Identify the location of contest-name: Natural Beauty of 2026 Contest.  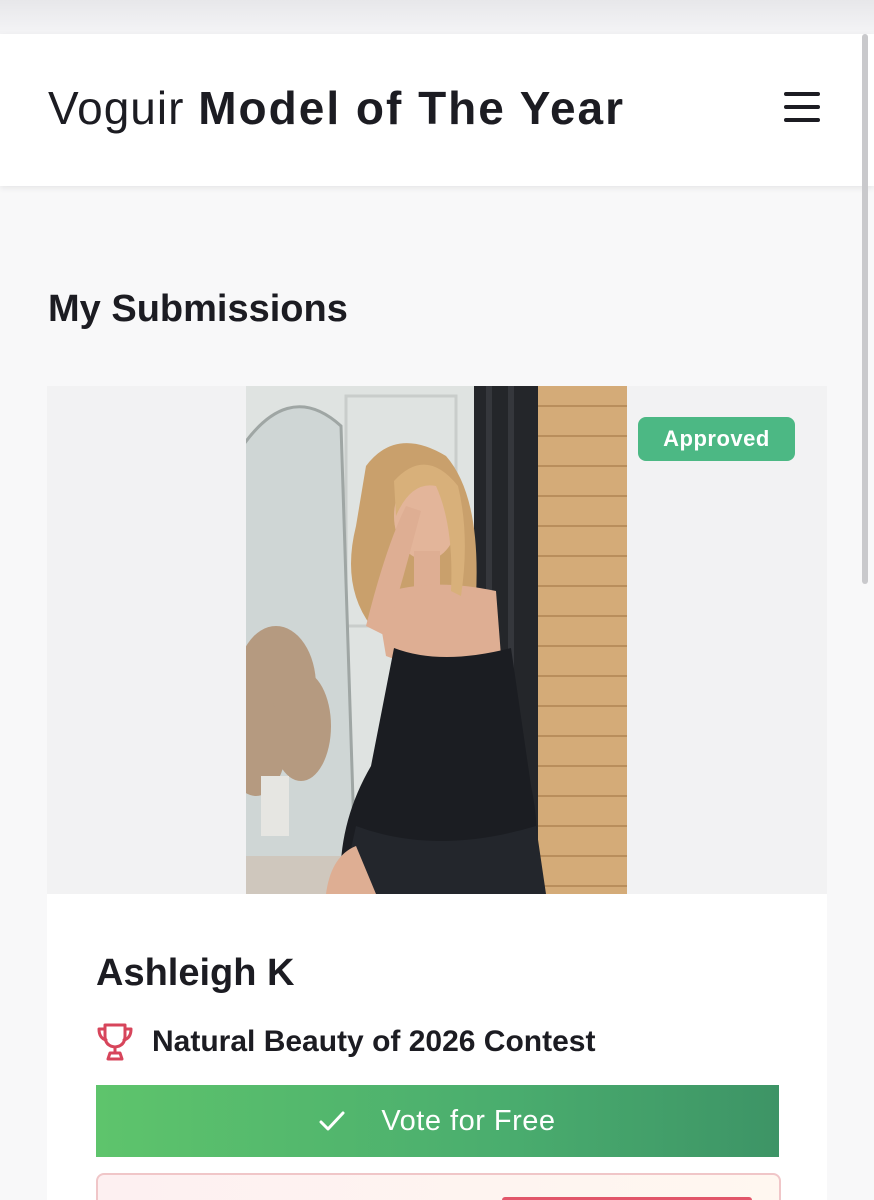
(374, 1041).